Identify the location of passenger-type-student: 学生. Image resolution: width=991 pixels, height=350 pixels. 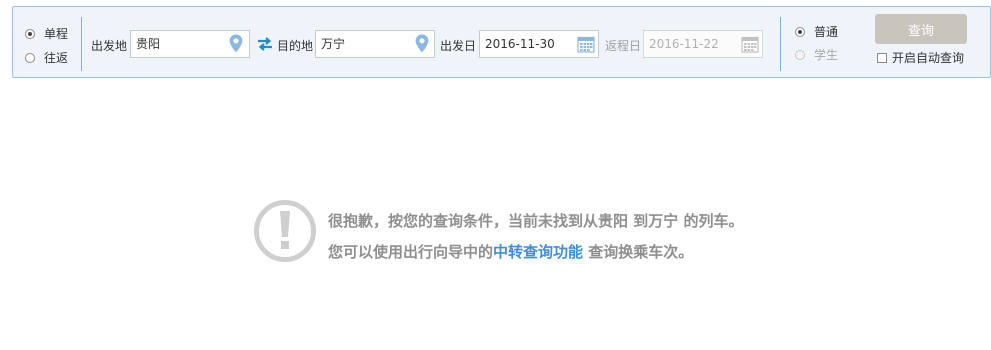
(816, 54).